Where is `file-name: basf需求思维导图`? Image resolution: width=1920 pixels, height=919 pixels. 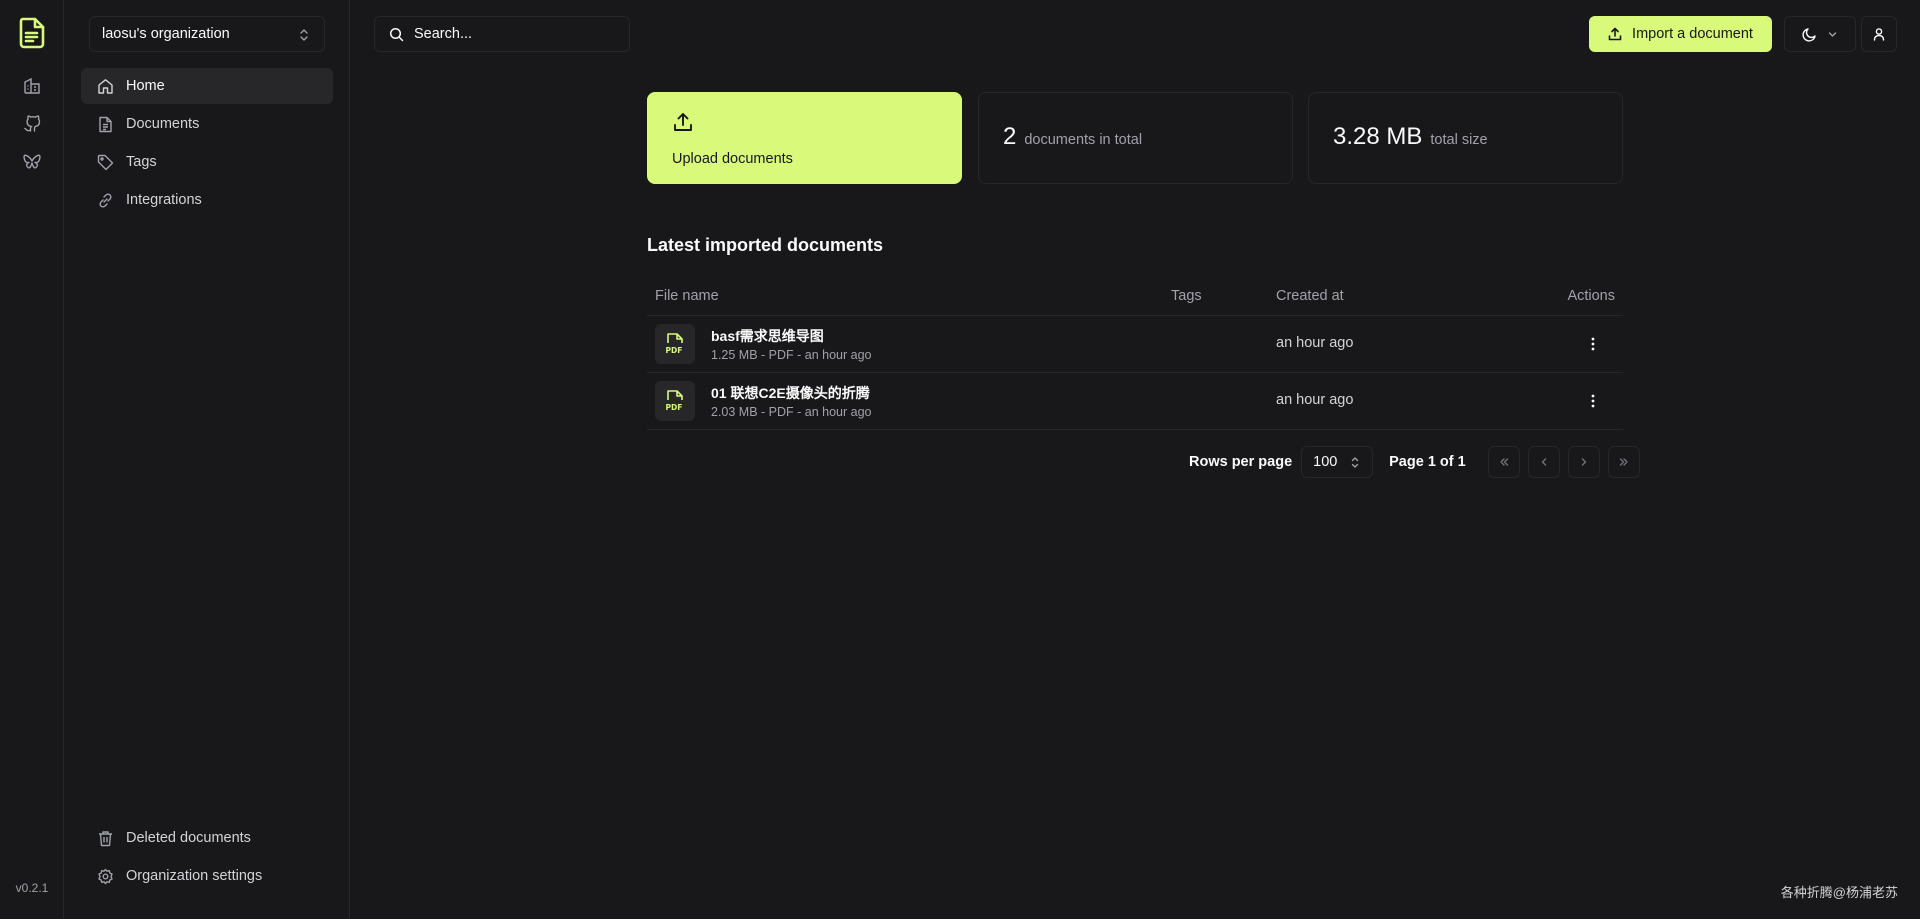
file-name: basf需求思维导图 is located at coordinates (767, 336).